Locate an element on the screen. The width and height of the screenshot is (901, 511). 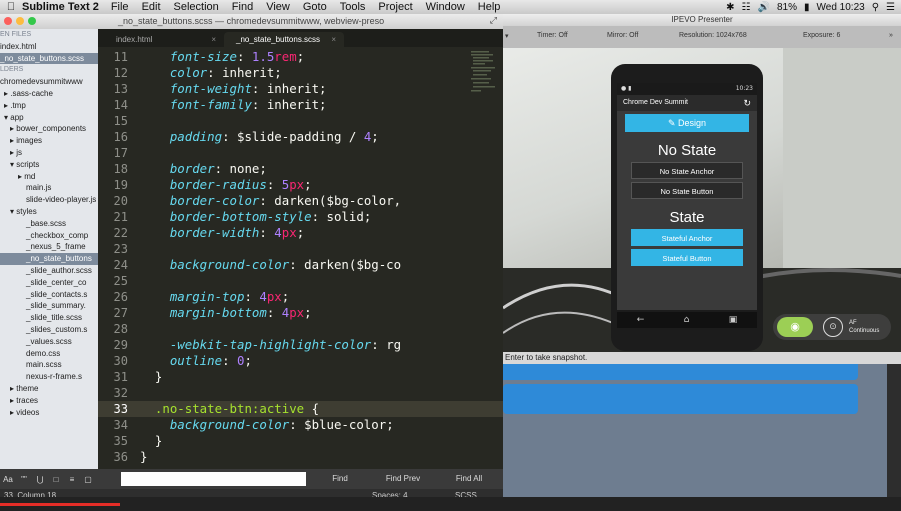
sidebar-item: chromedevsummitwww is located at coordinates (49, 82).